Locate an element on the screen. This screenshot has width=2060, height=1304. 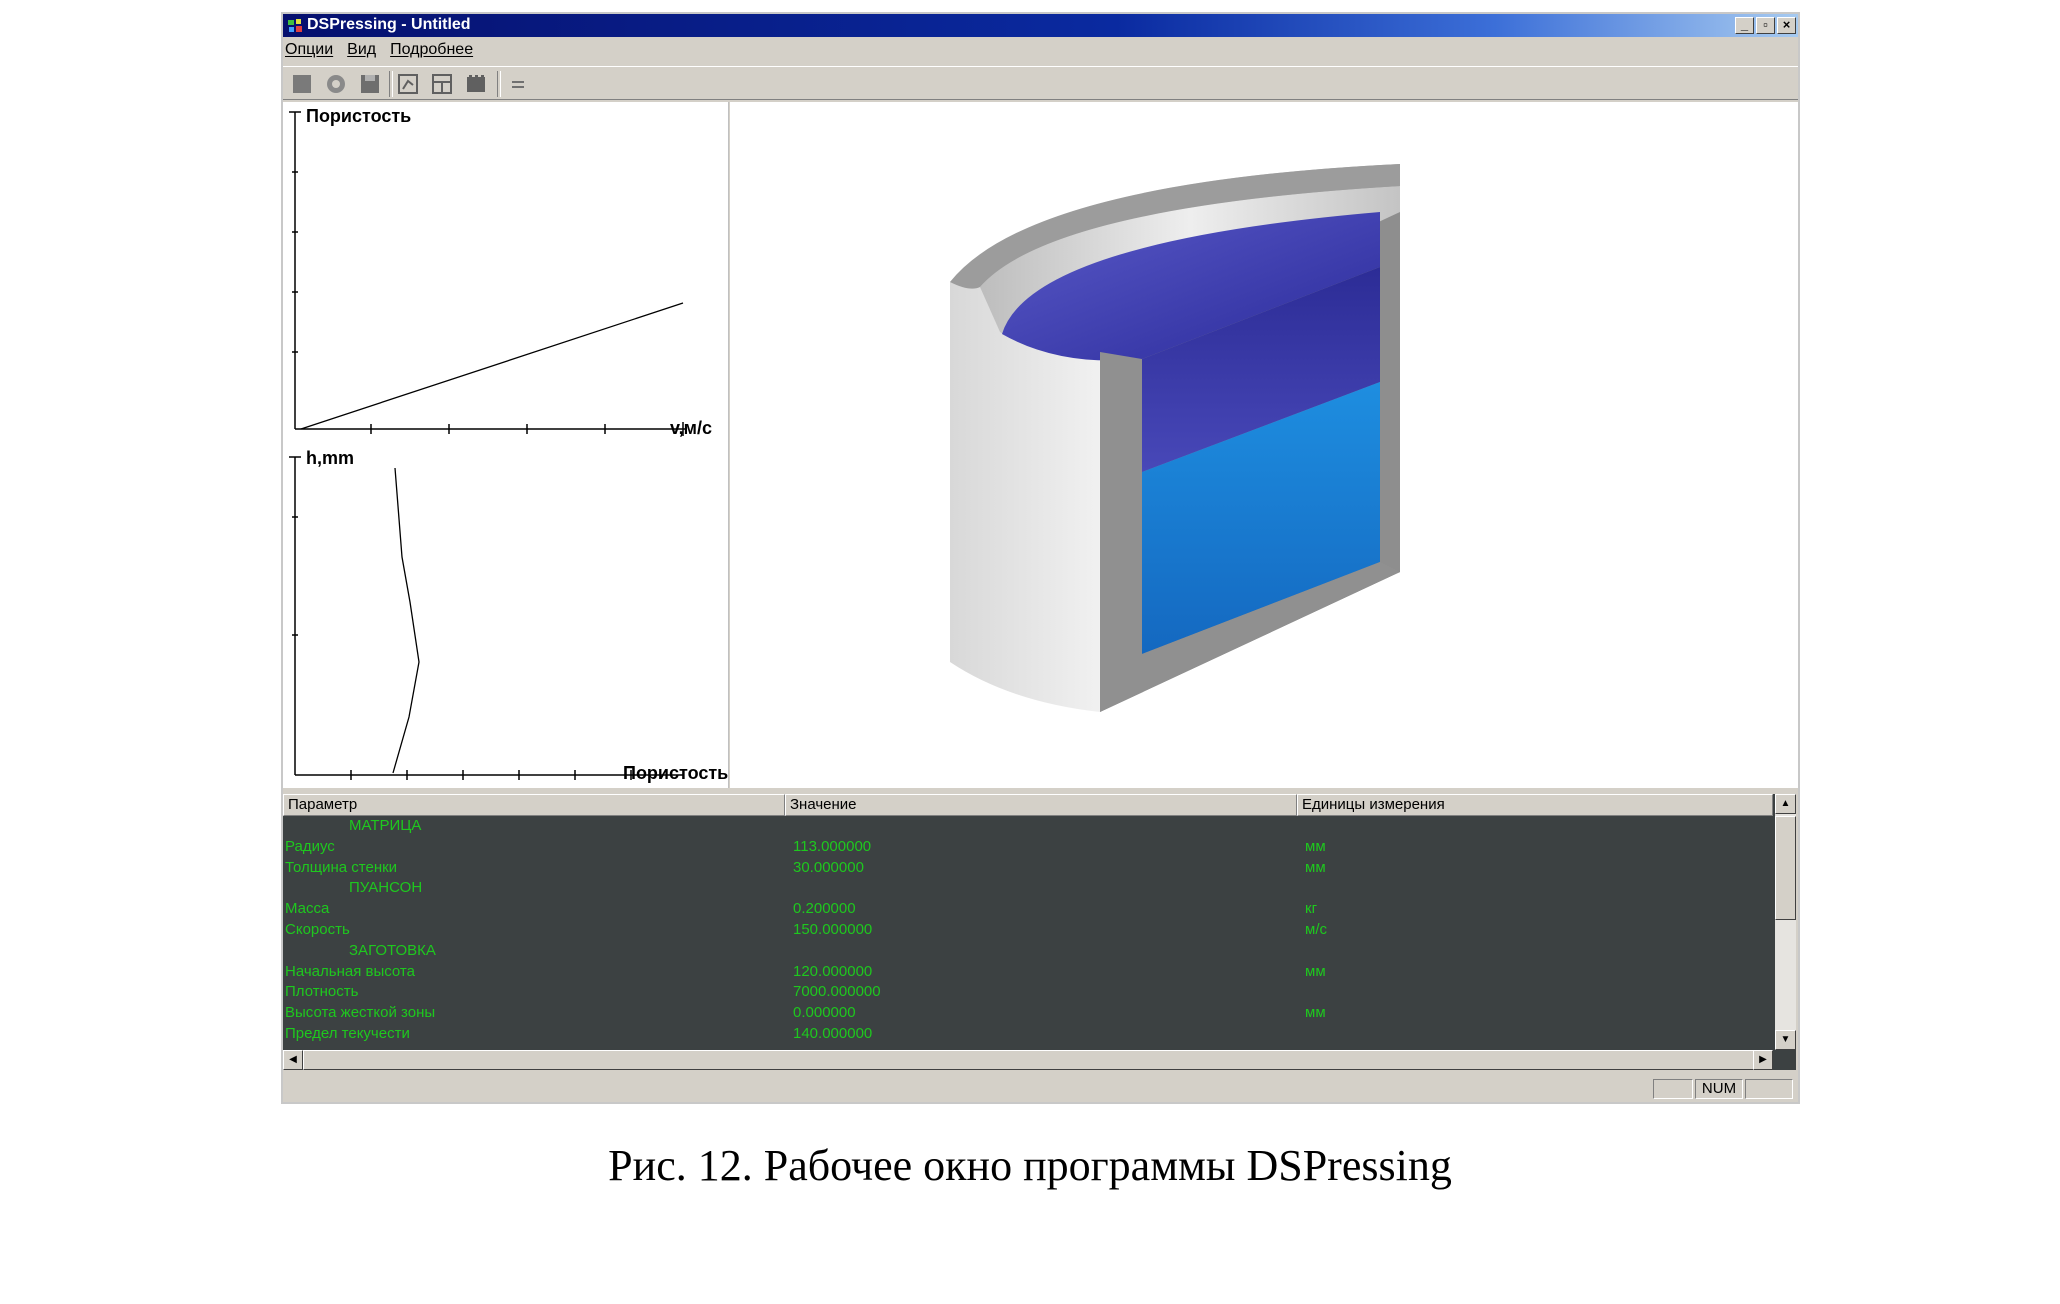
scroll-down-icon: ▼ is located at coordinates (1785, 1040).